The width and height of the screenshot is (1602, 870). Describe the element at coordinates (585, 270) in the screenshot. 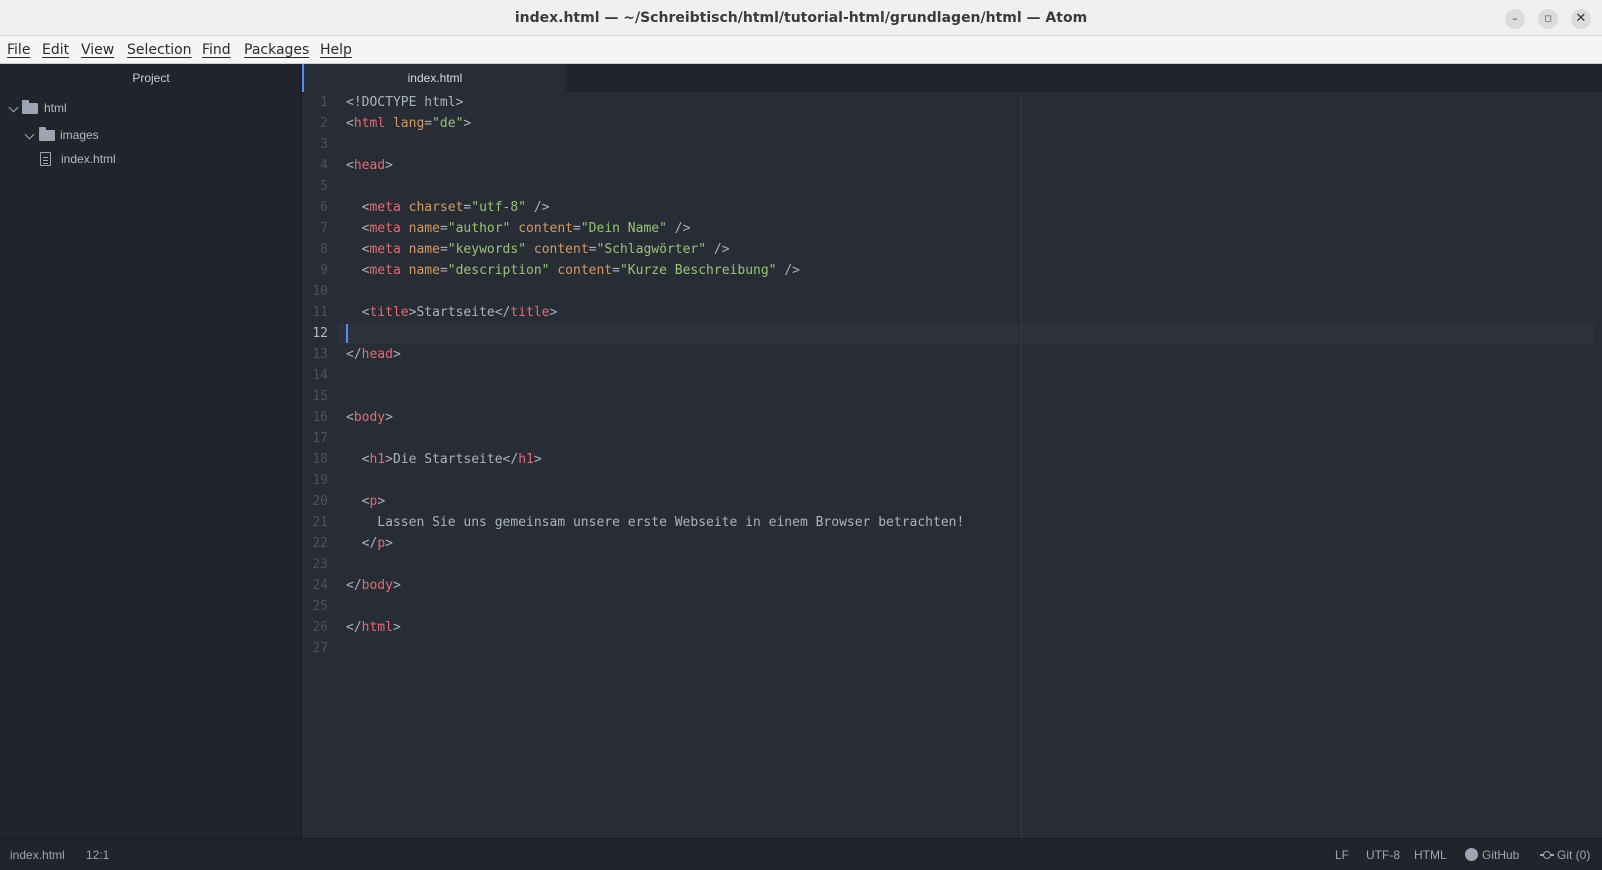

I see `code-token: content` at that location.